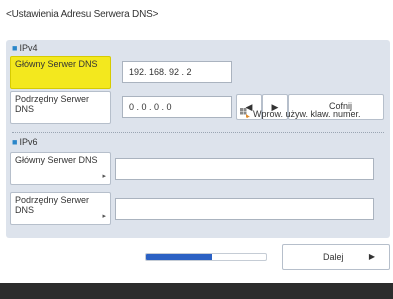  What do you see at coordinates (60, 168) in the screenshot?
I see `ipv6-primary-dns-label: Główny Serwer DNS ▸` at bounding box center [60, 168].